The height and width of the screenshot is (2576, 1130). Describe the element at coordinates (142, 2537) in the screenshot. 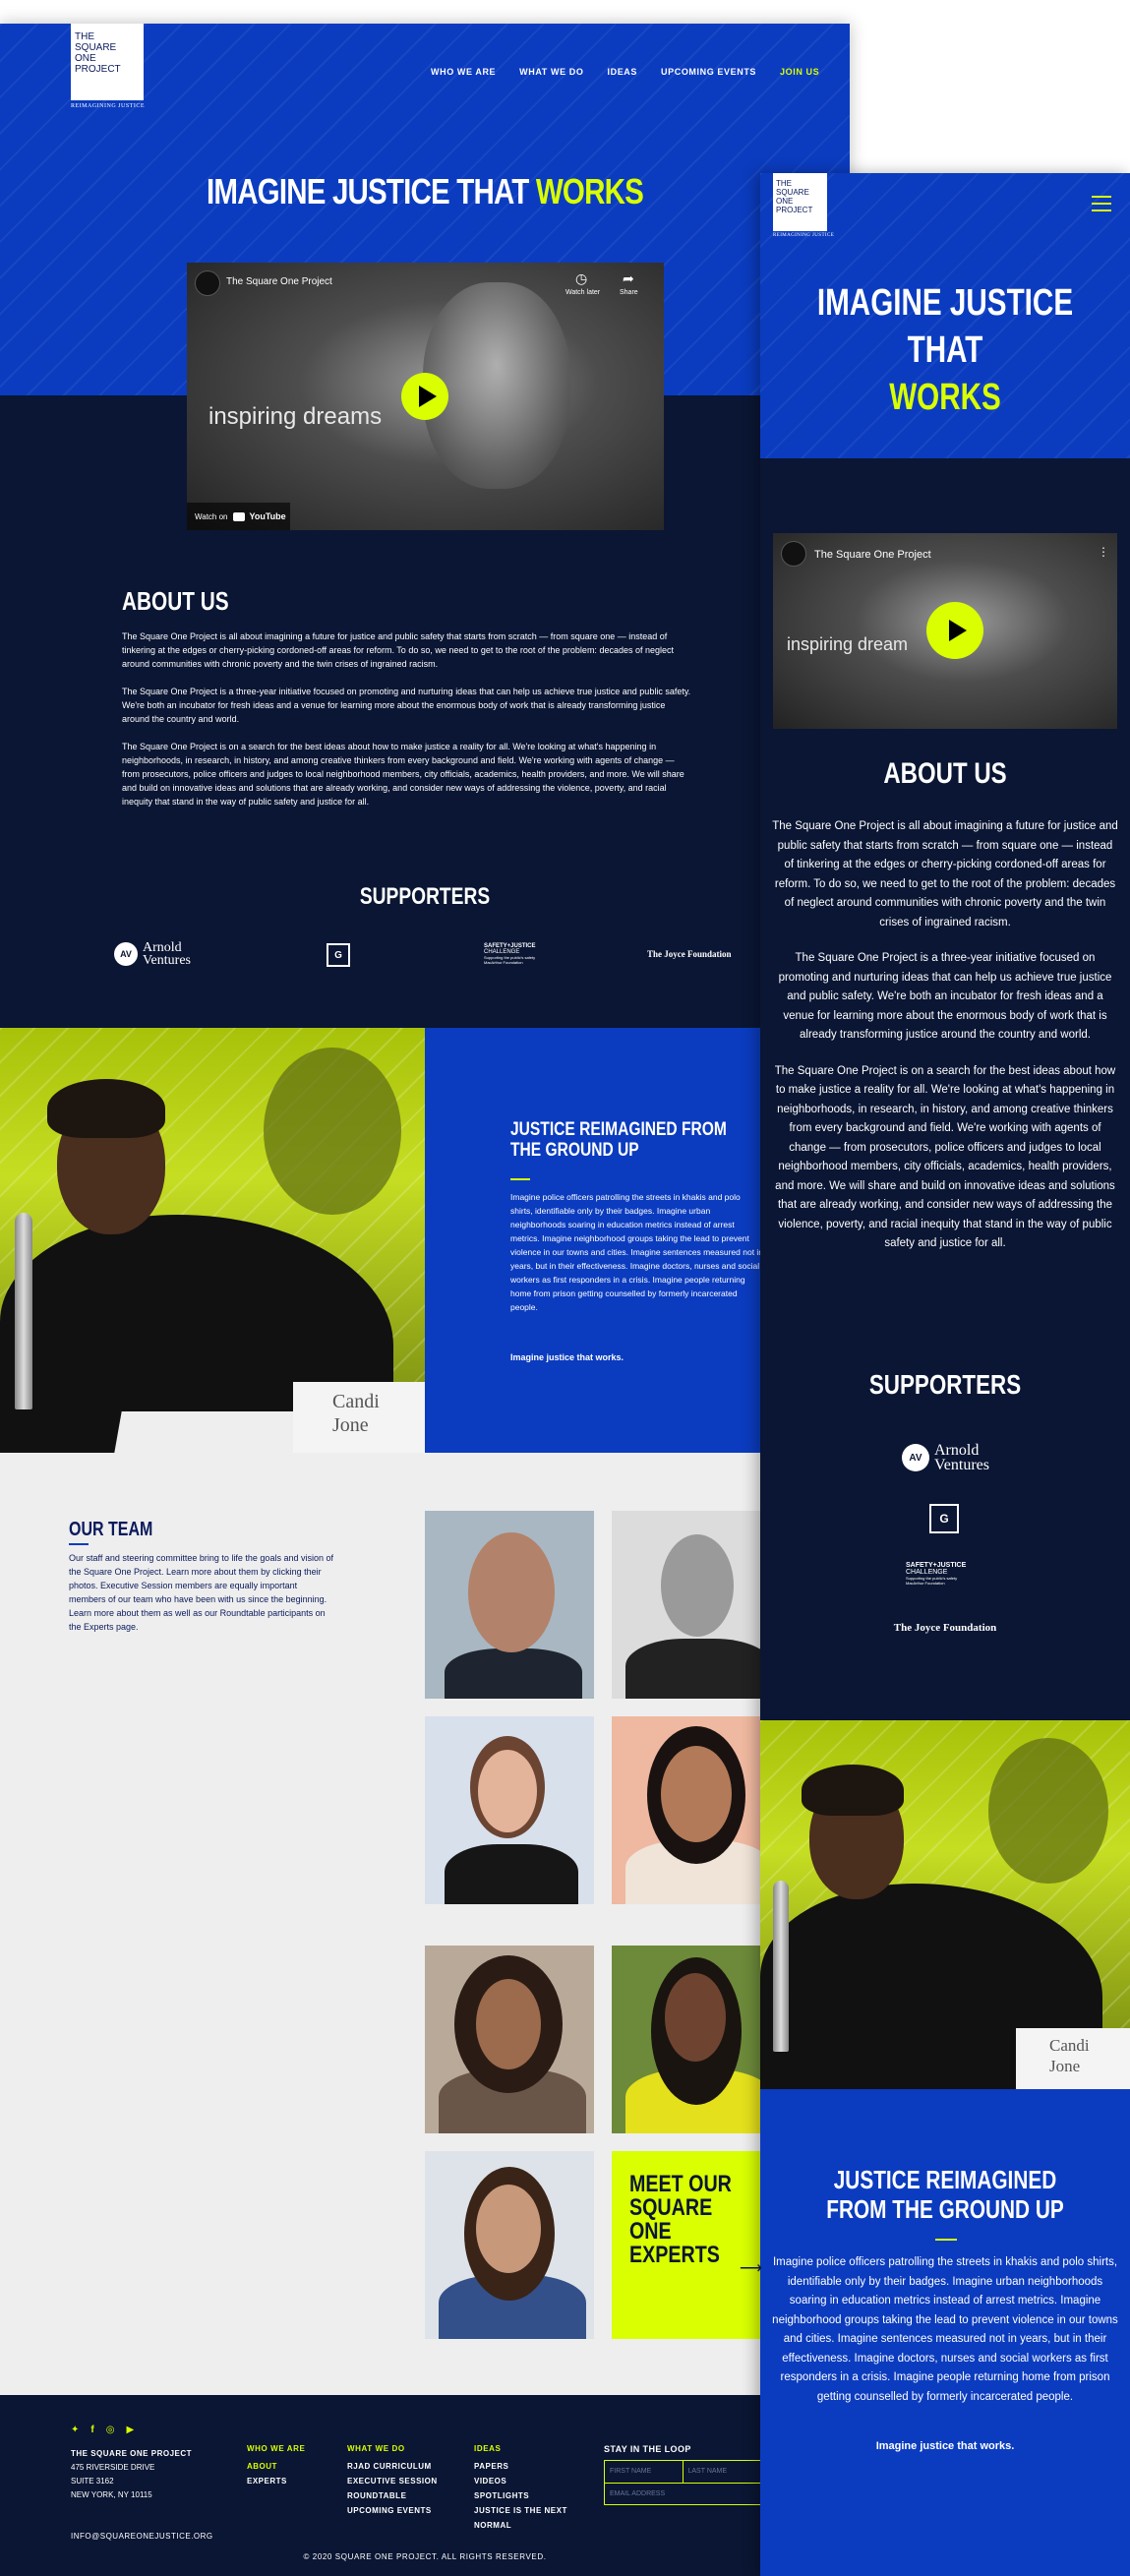

I see `footer-email: INFO@SQUAREONEJUSTICE.ORG` at that location.